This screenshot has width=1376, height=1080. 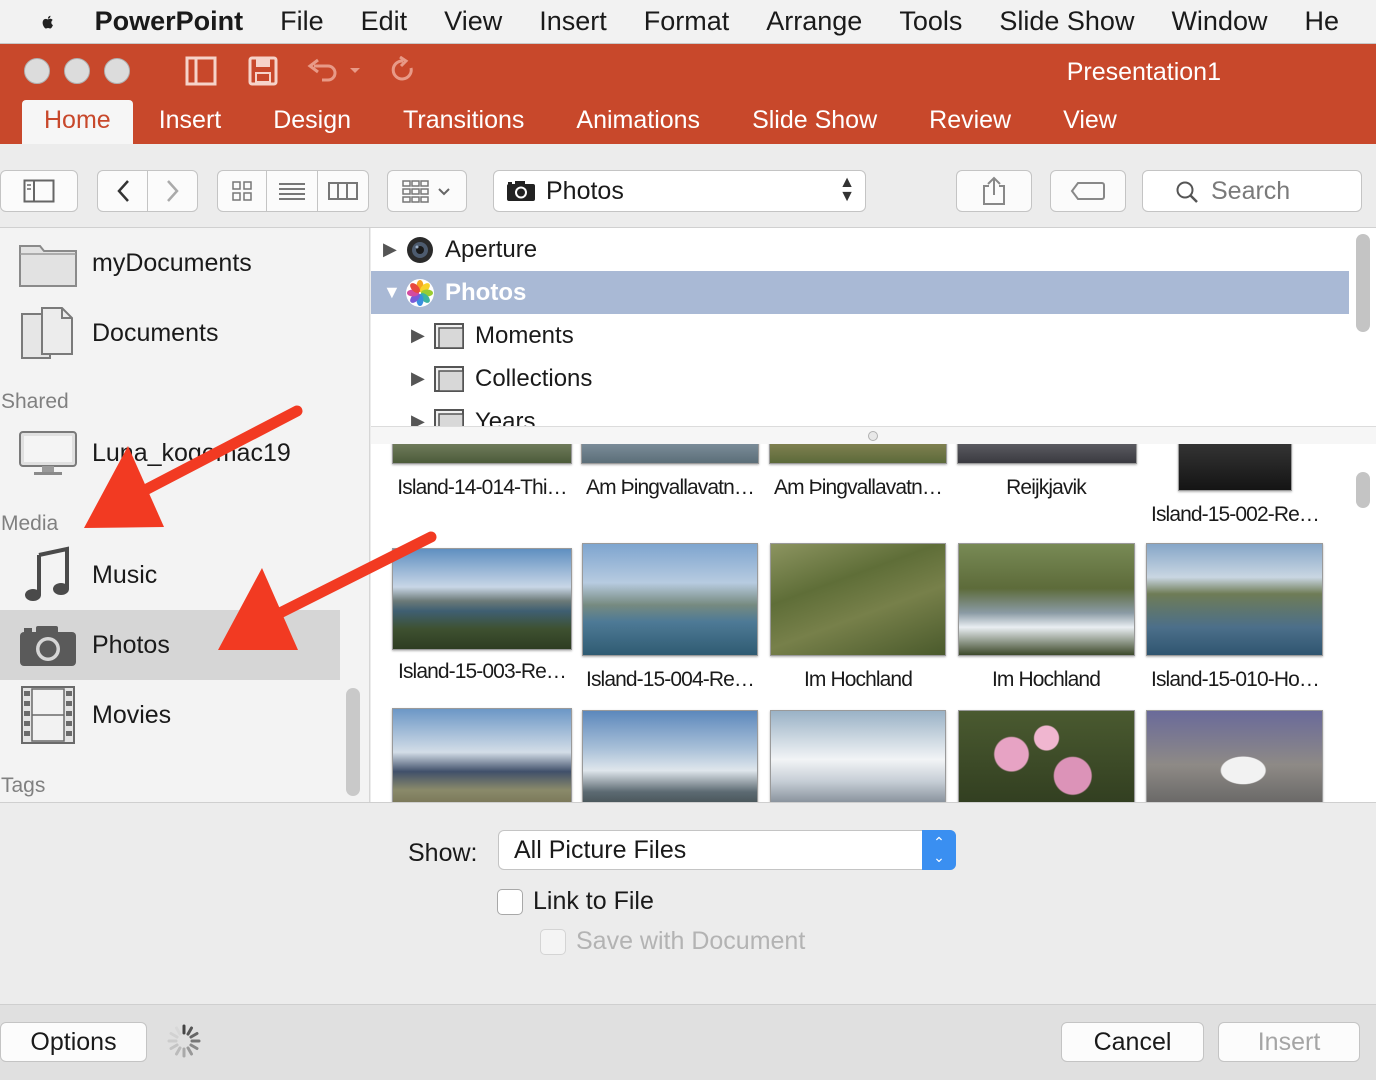 What do you see at coordinates (48, 22) in the screenshot?
I see `apple-icon` at bounding box center [48, 22].